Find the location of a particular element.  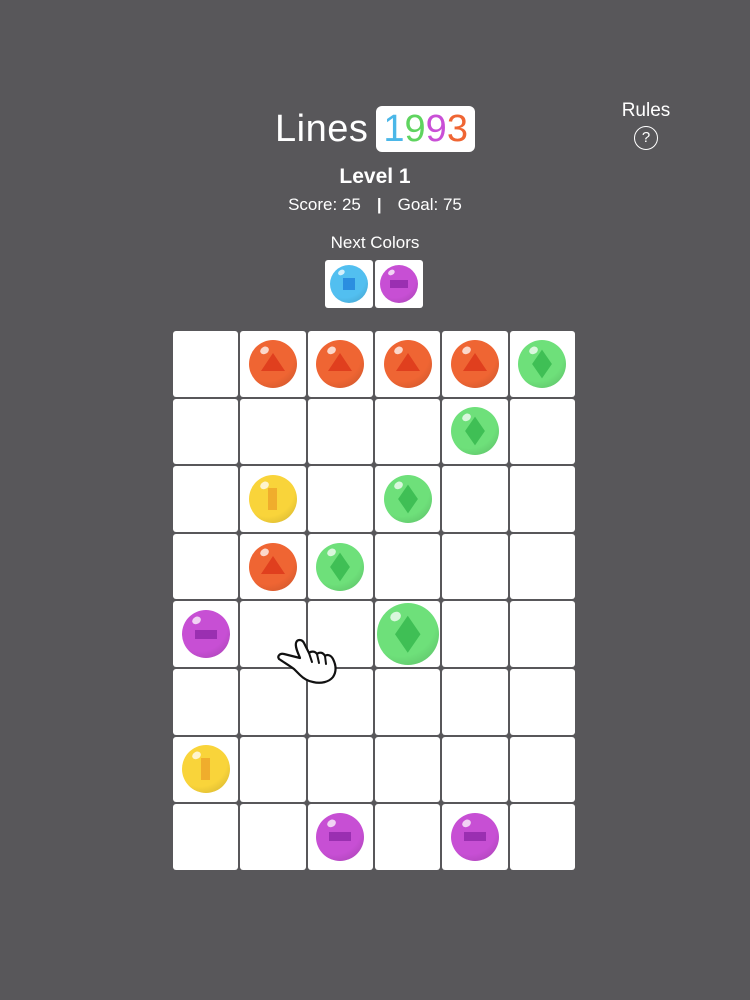

score-line: Score: 25 | Goal: 75 is located at coordinates (375, 205).